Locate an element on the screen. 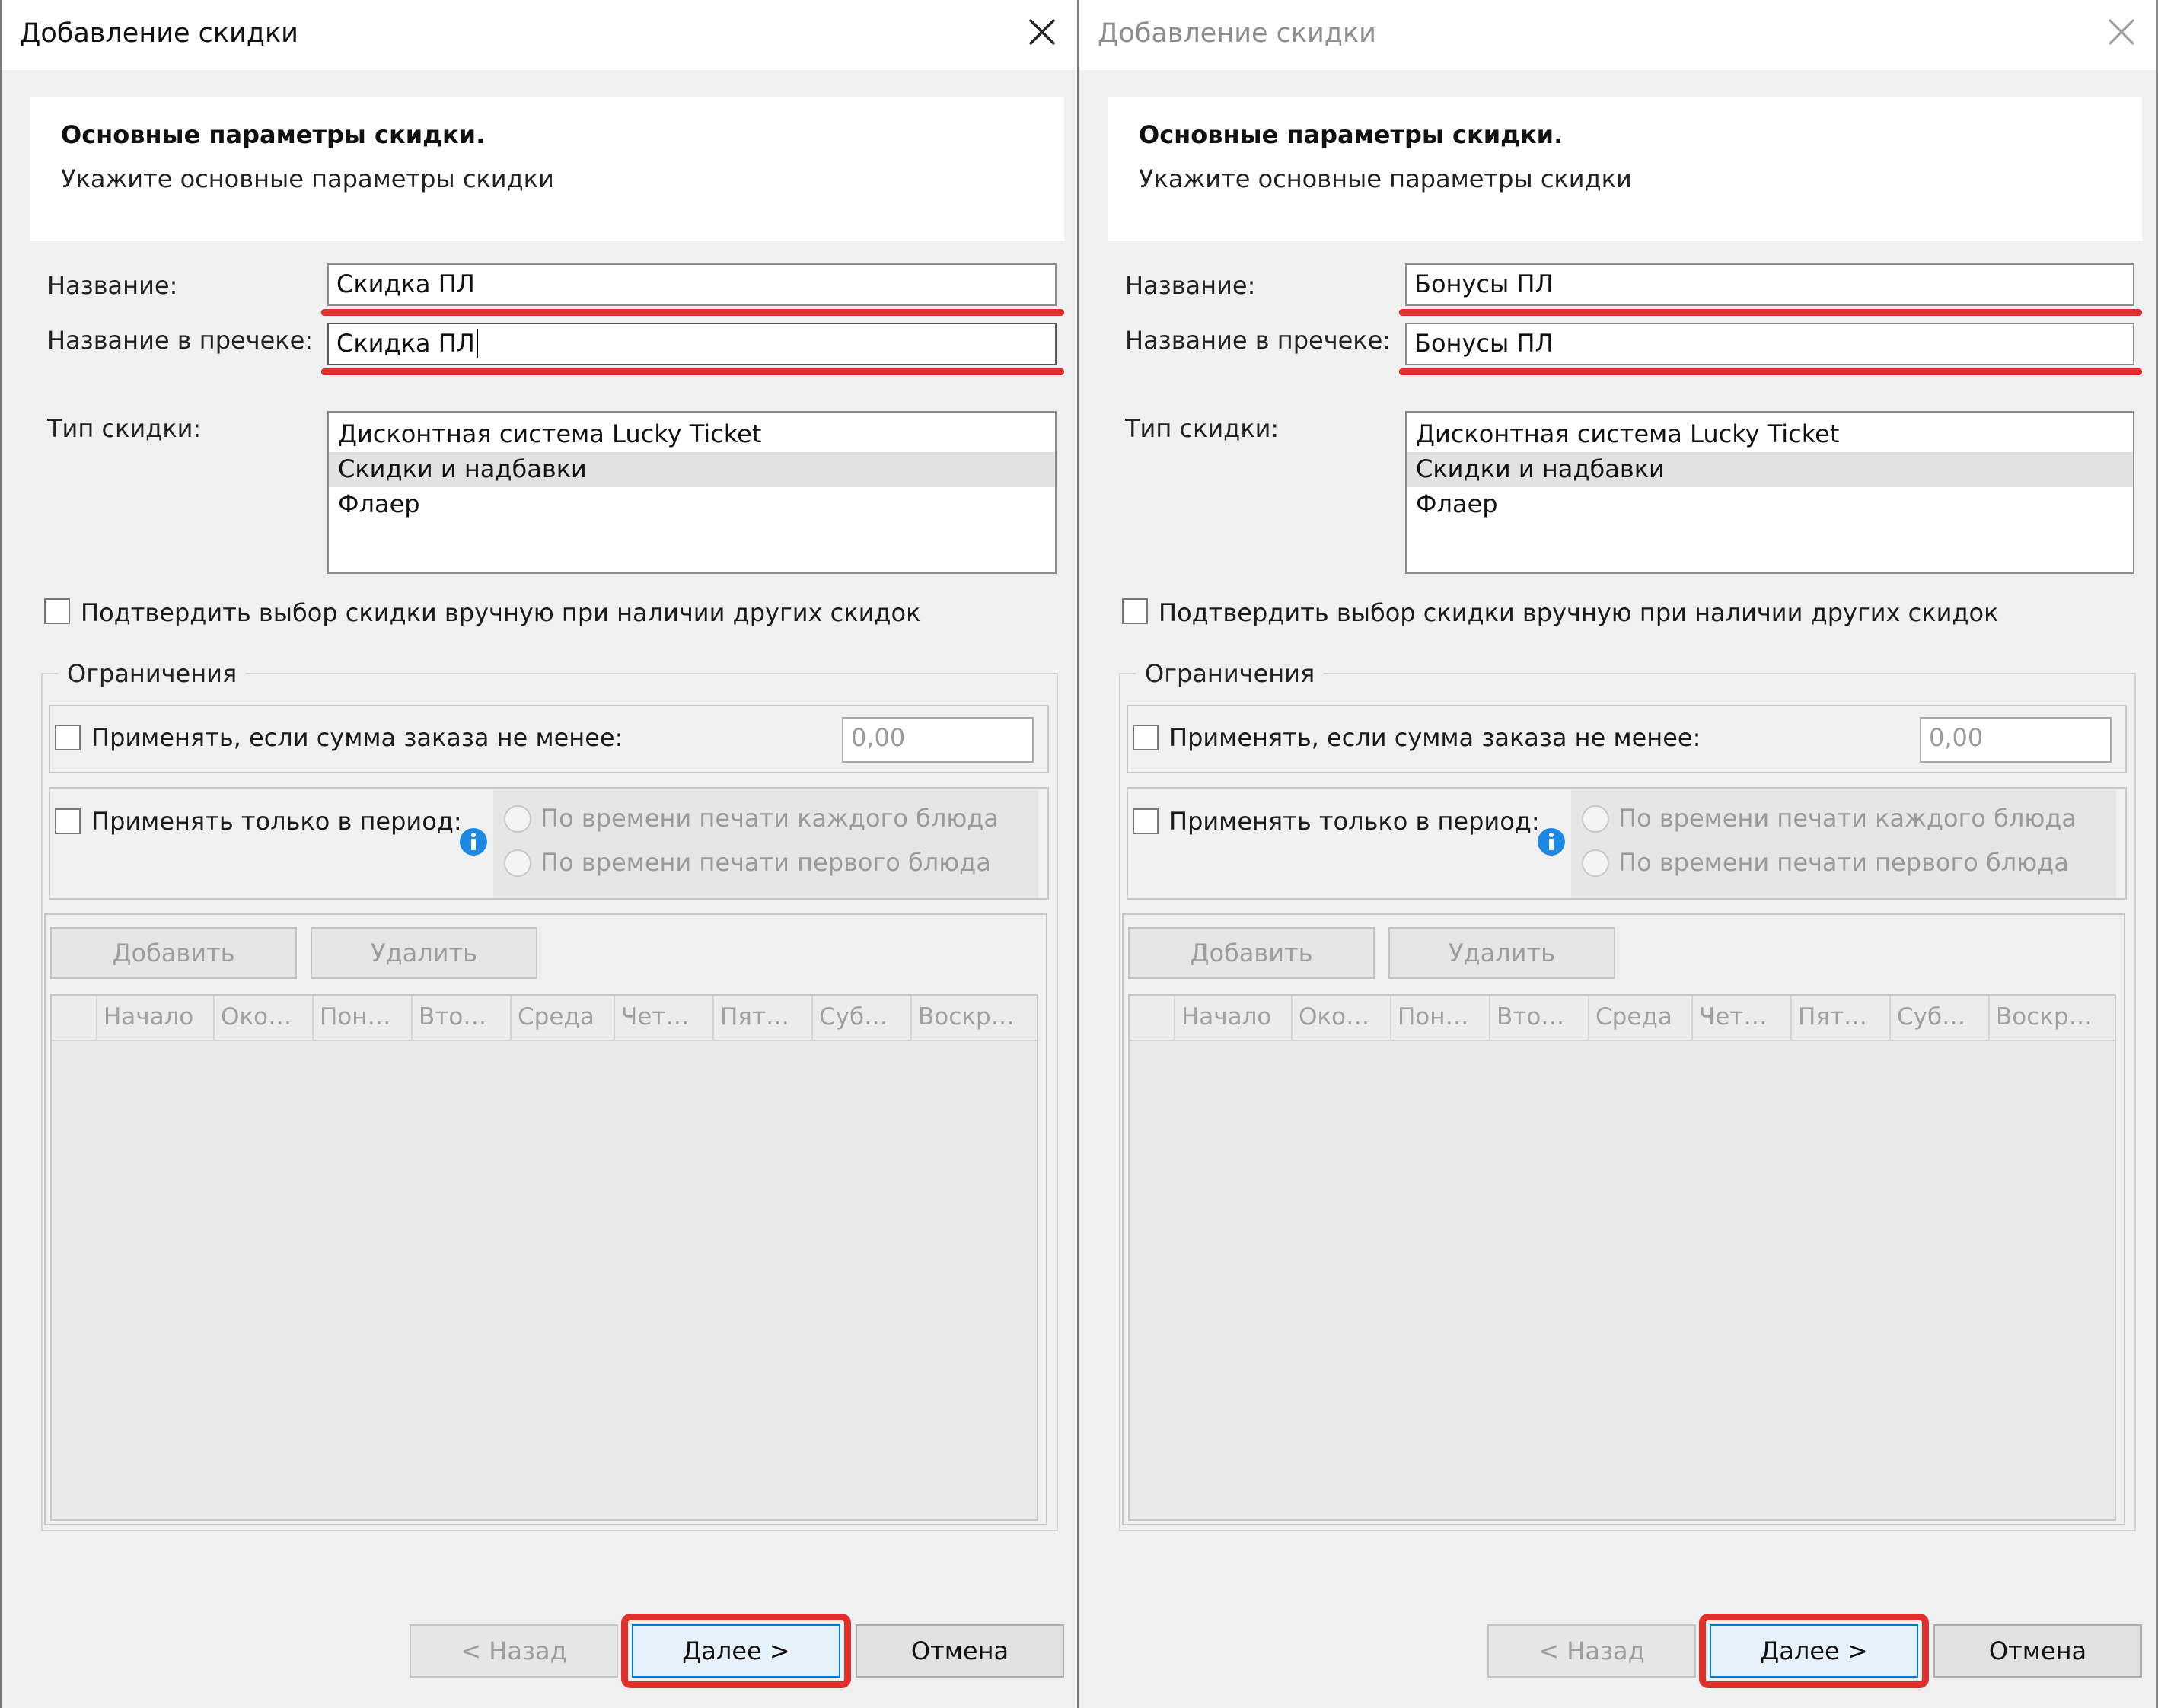  name-input: Скидка ПЛ is located at coordinates (692, 284).